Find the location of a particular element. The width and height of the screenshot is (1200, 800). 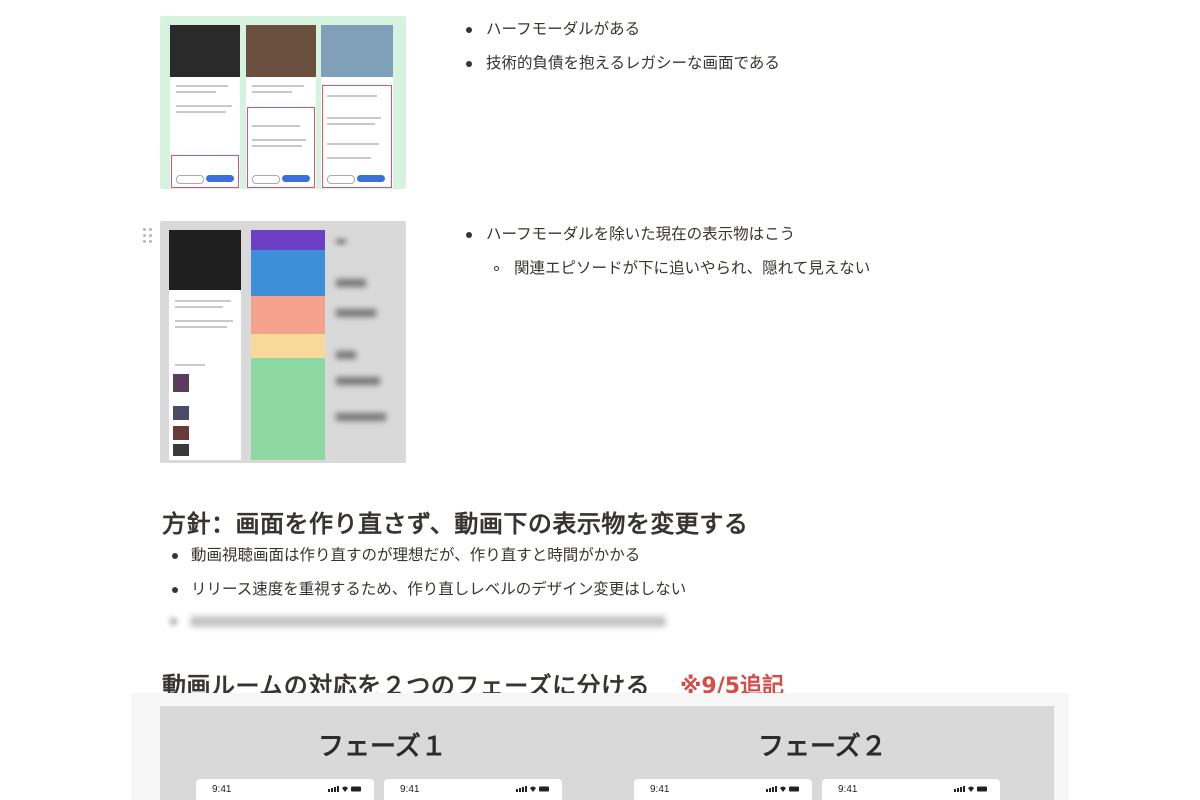

phase1-phone-a: 9:41 is located at coordinates (285, 789).